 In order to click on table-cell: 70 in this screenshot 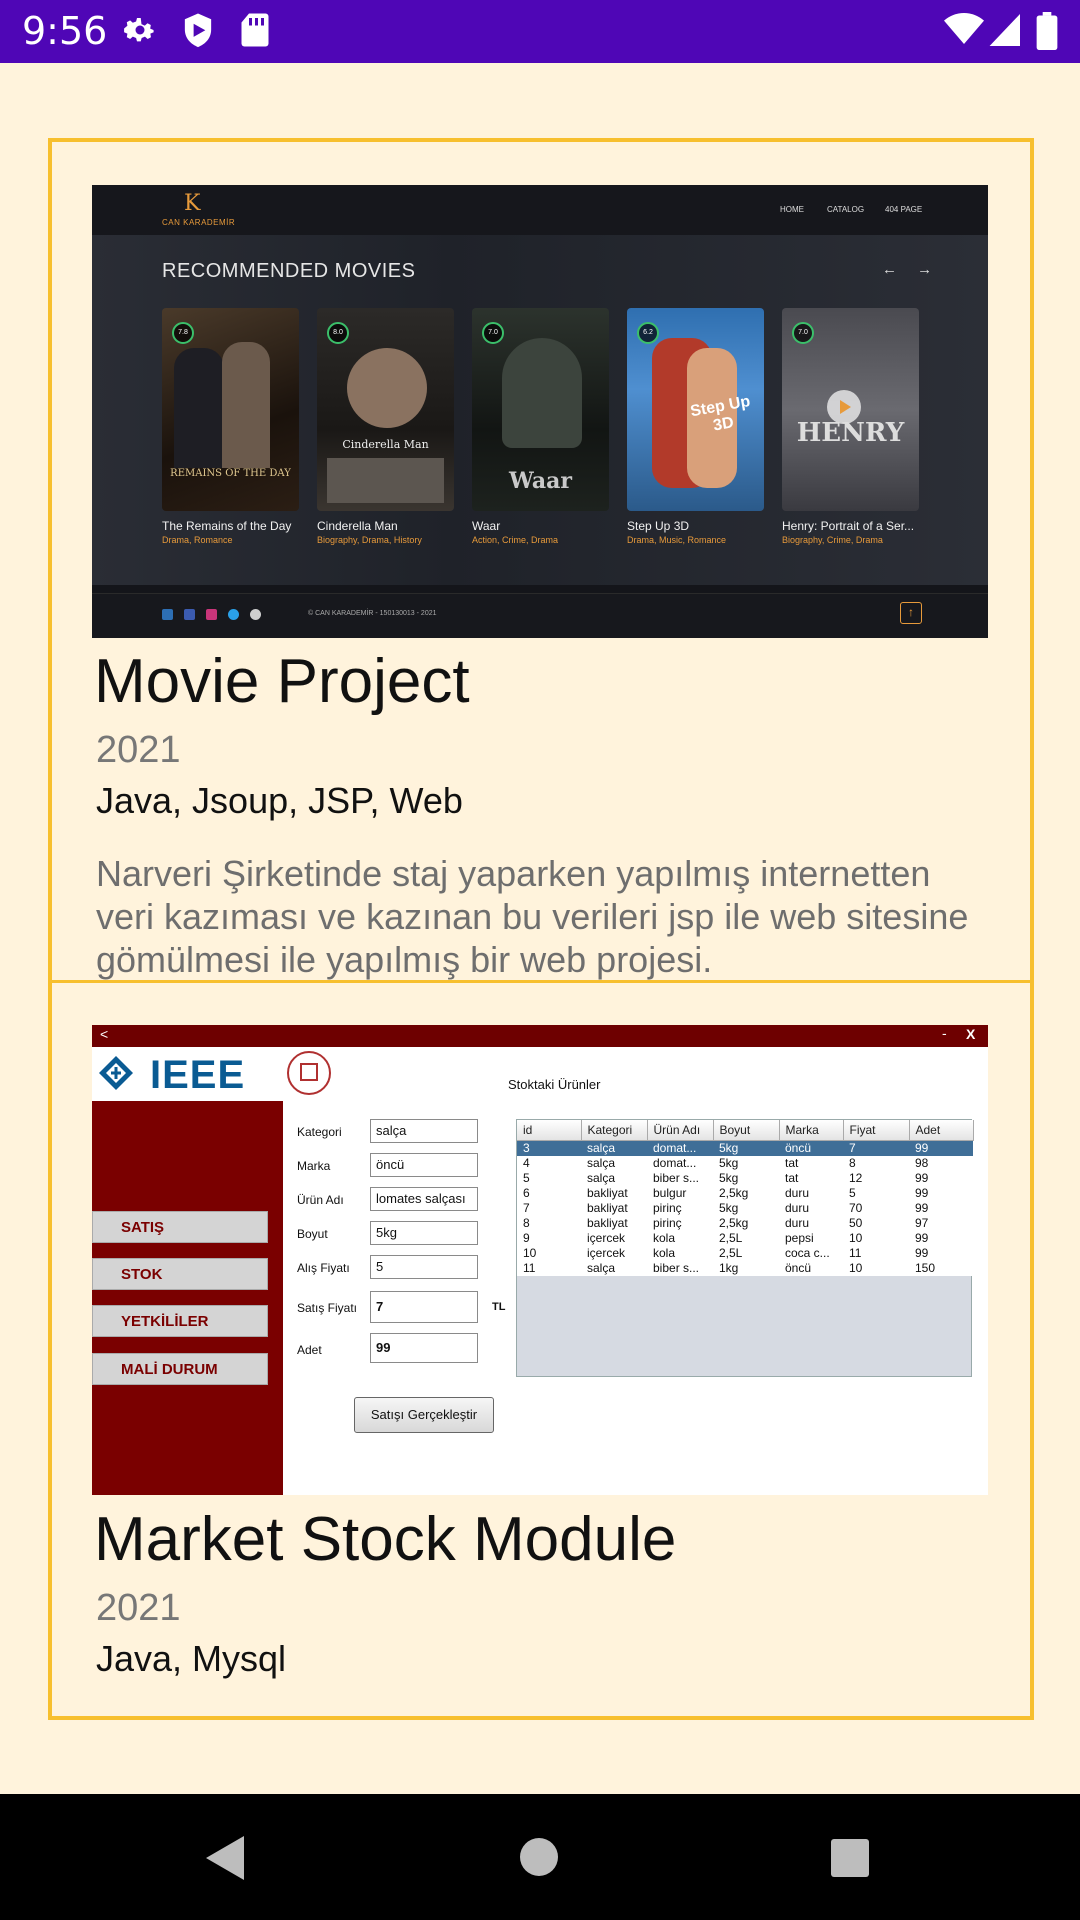, I will do `click(876, 1208)`.